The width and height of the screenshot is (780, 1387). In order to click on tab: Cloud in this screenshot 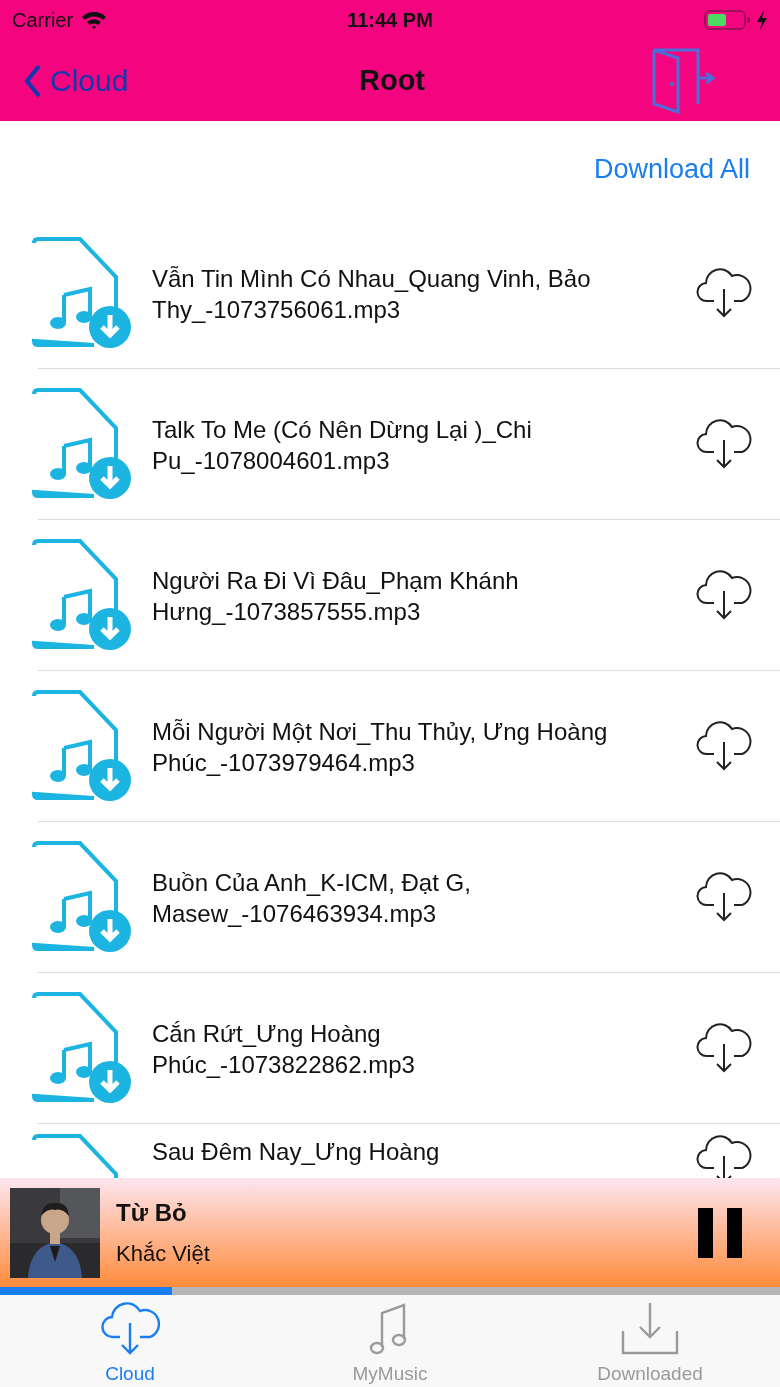, I will do `click(130, 1341)`.